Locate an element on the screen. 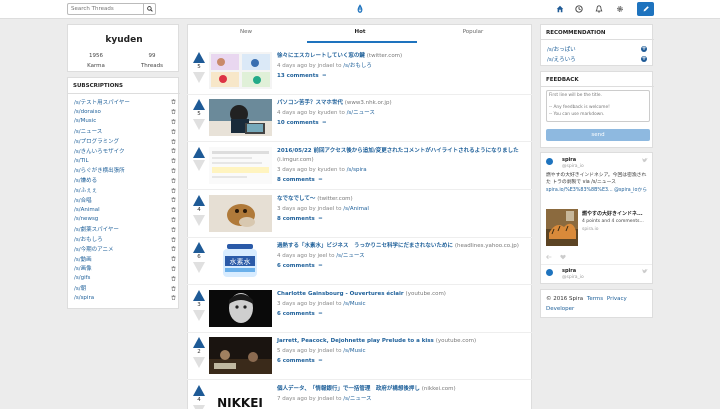 This screenshot has height=409, width=720. subscription-link: /s/spira is located at coordinates (84, 298).